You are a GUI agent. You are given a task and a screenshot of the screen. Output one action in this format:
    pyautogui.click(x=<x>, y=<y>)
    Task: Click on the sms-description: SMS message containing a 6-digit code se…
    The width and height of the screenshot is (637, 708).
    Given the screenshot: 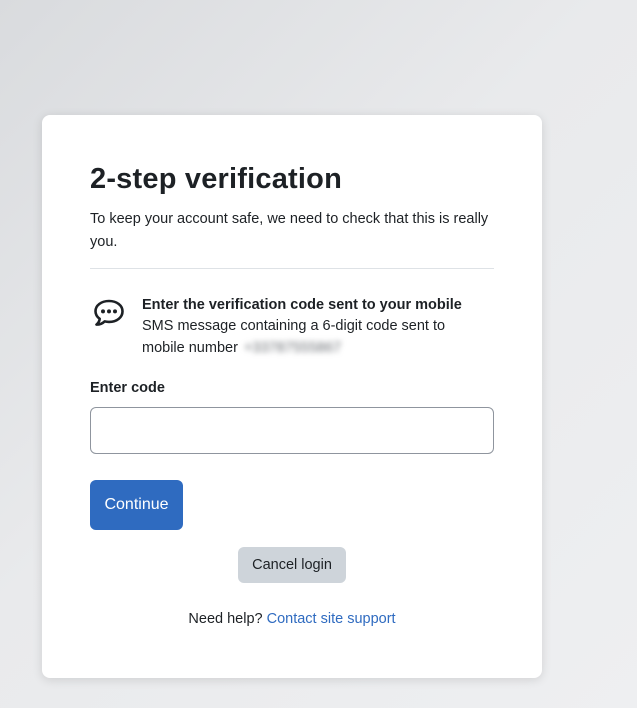 What is the action you would take?
    pyautogui.click(x=312, y=337)
    